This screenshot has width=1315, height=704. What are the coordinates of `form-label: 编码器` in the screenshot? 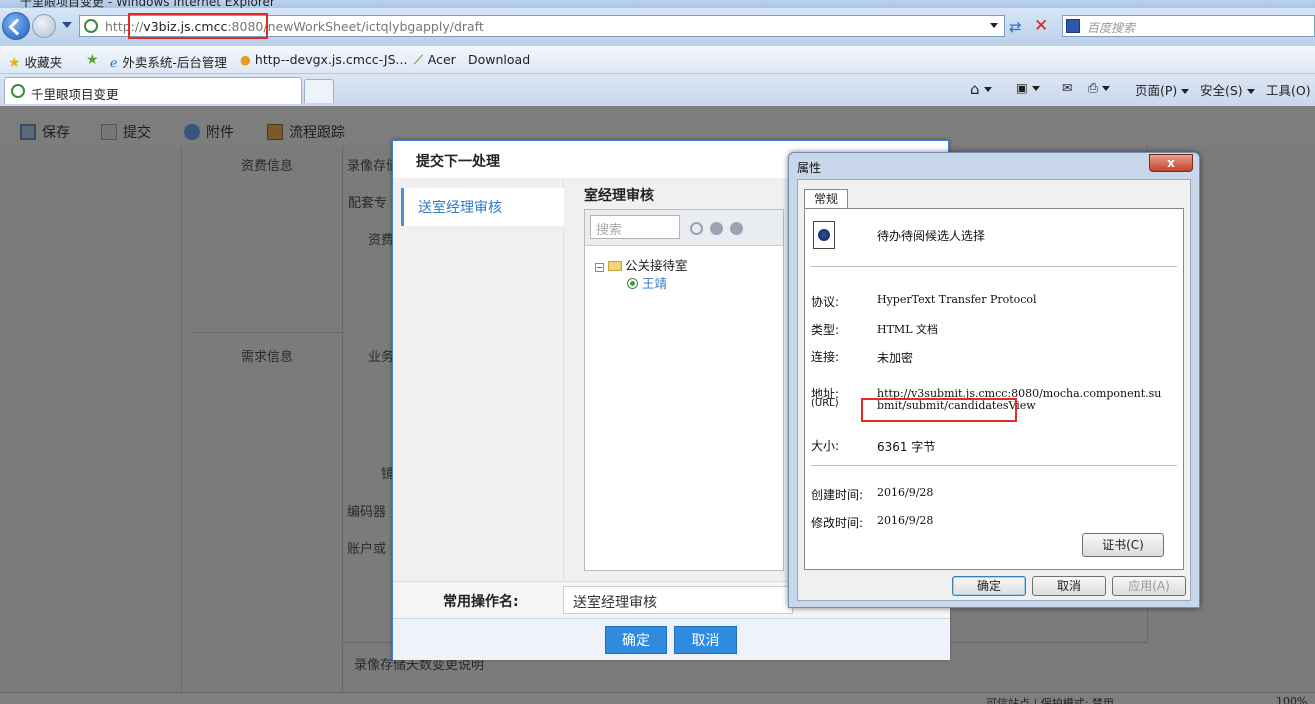 It's located at (367, 512).